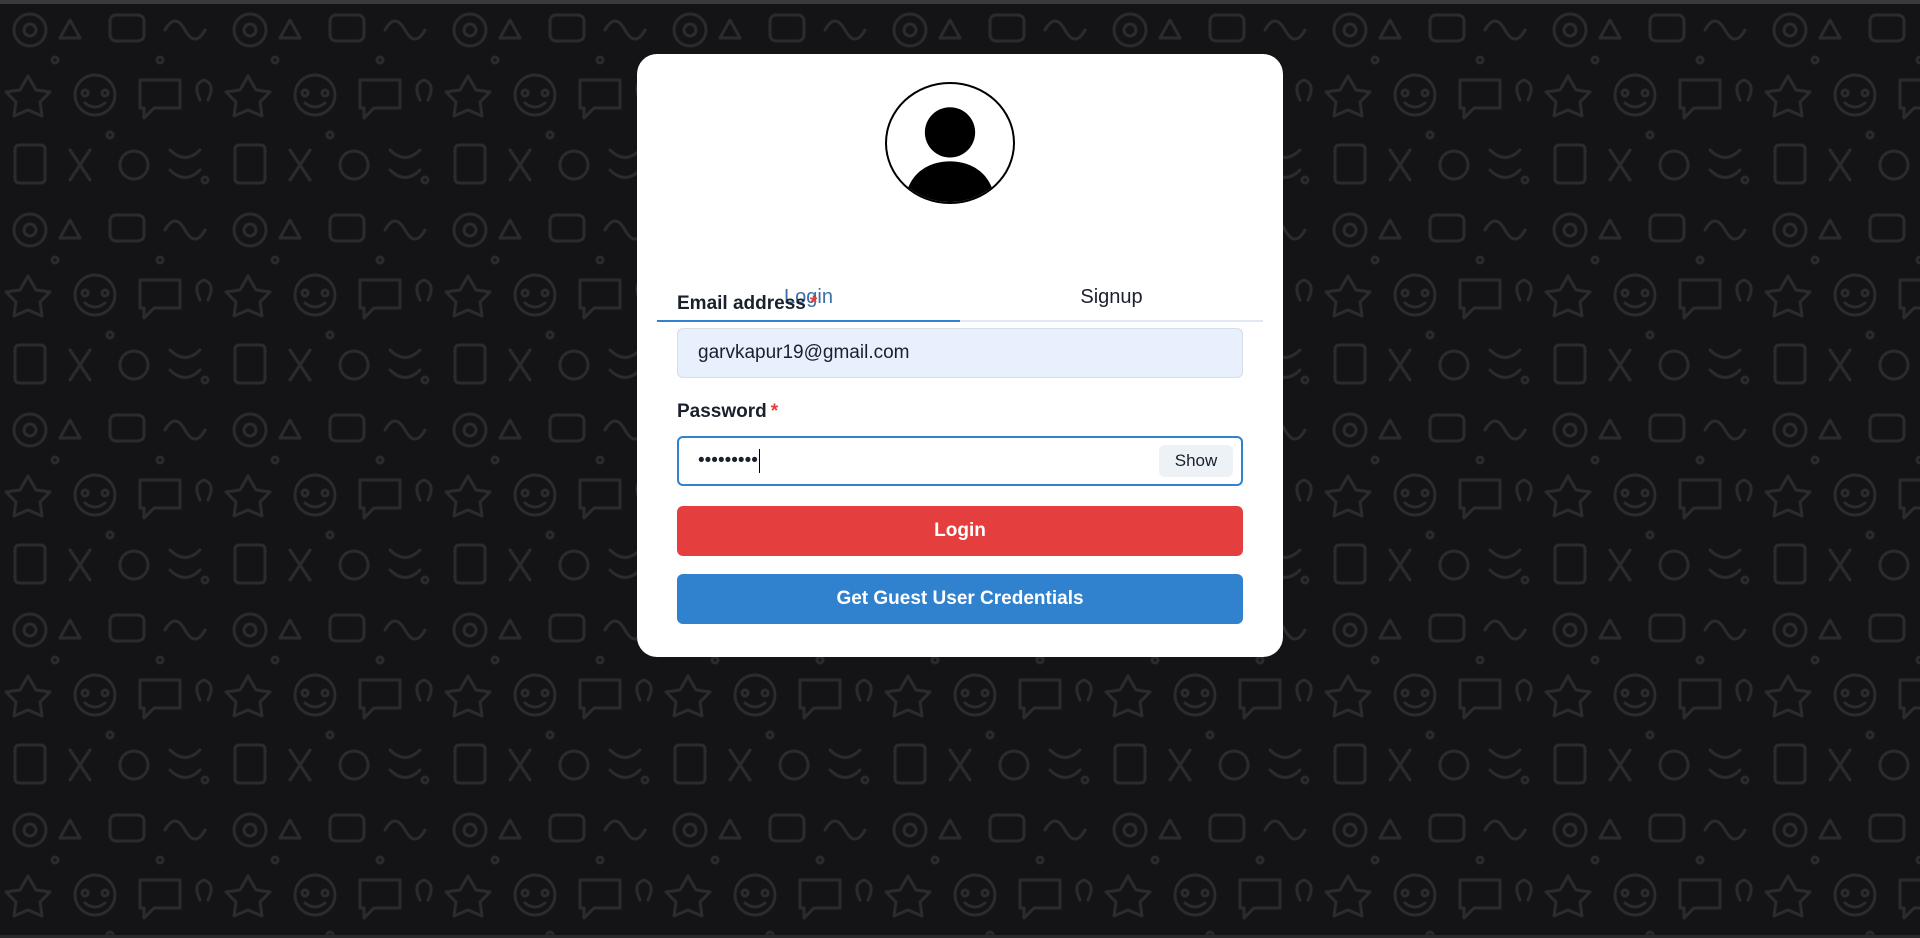 This screenshot has width=1920, height=938. I want to click on password-required-marker: *, so click(774, 411).